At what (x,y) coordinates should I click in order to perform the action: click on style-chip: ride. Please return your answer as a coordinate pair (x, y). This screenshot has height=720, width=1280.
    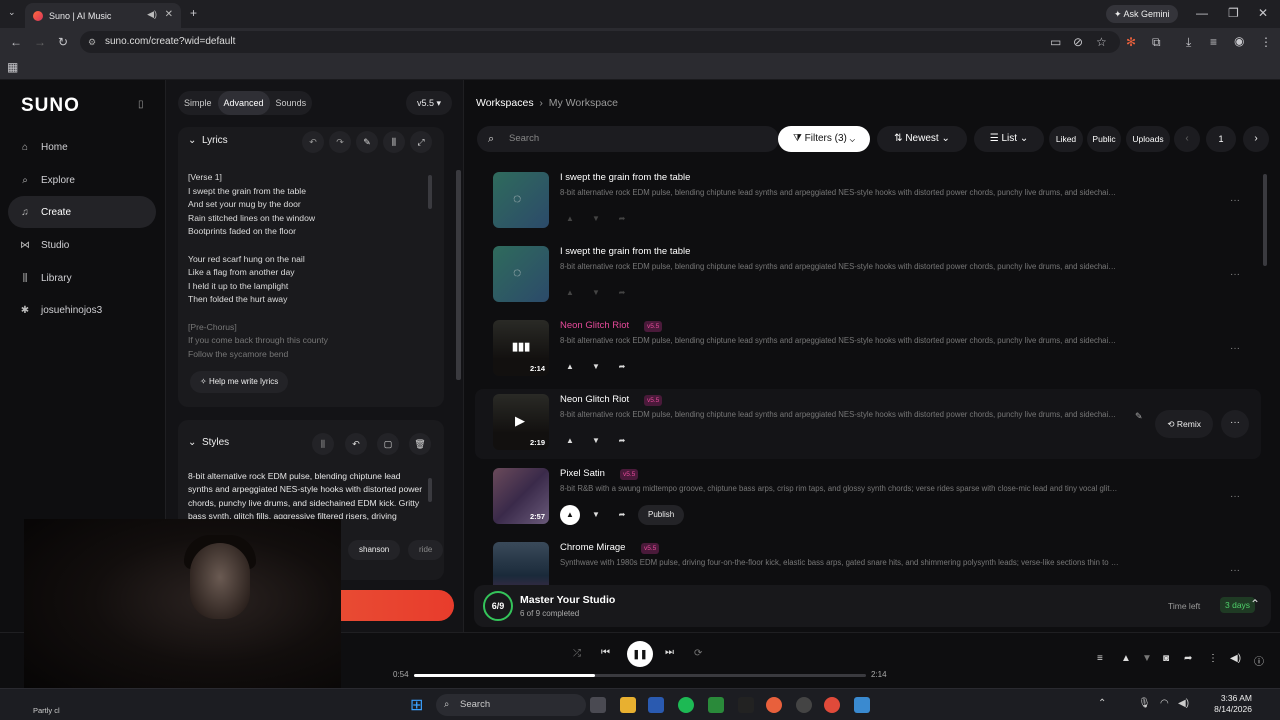
    Looking at the image, I should click on (426, 550).